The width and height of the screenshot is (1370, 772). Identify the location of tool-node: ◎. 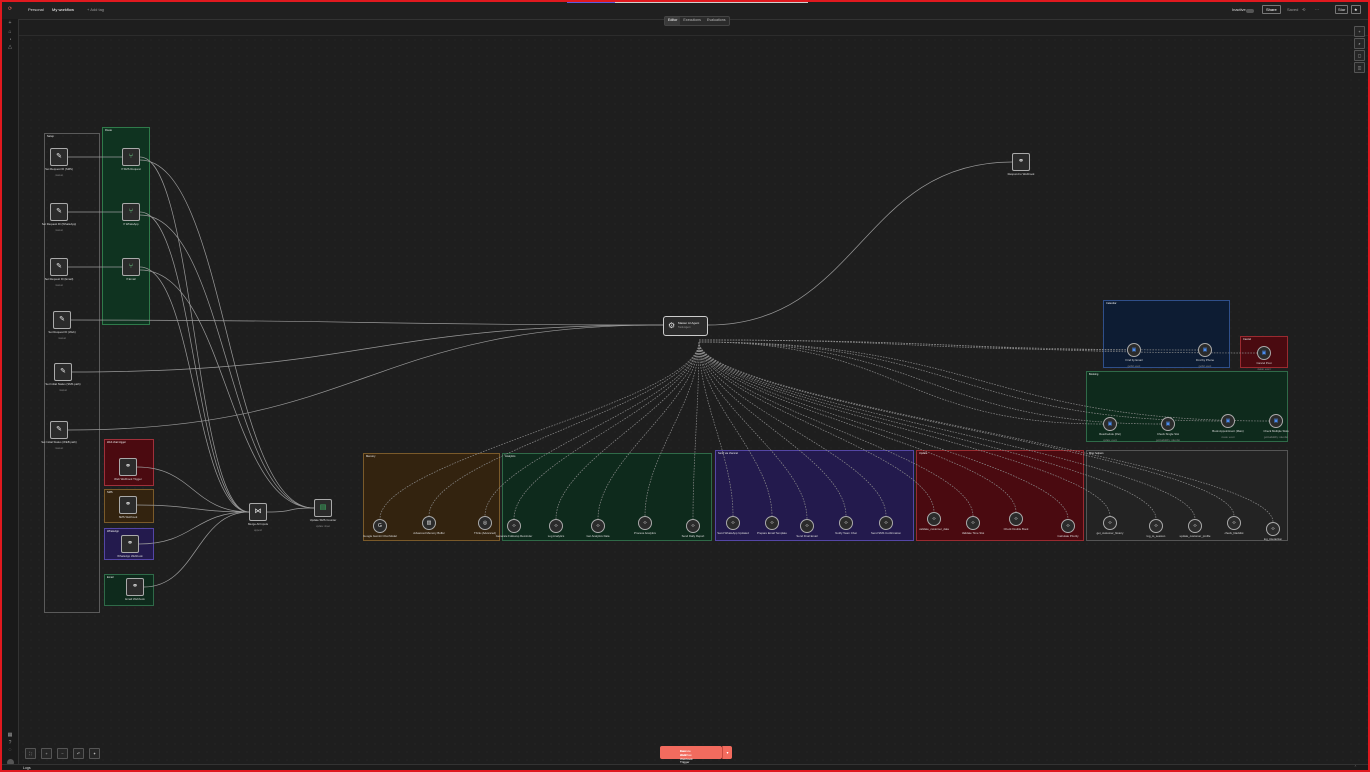
(485, 523).